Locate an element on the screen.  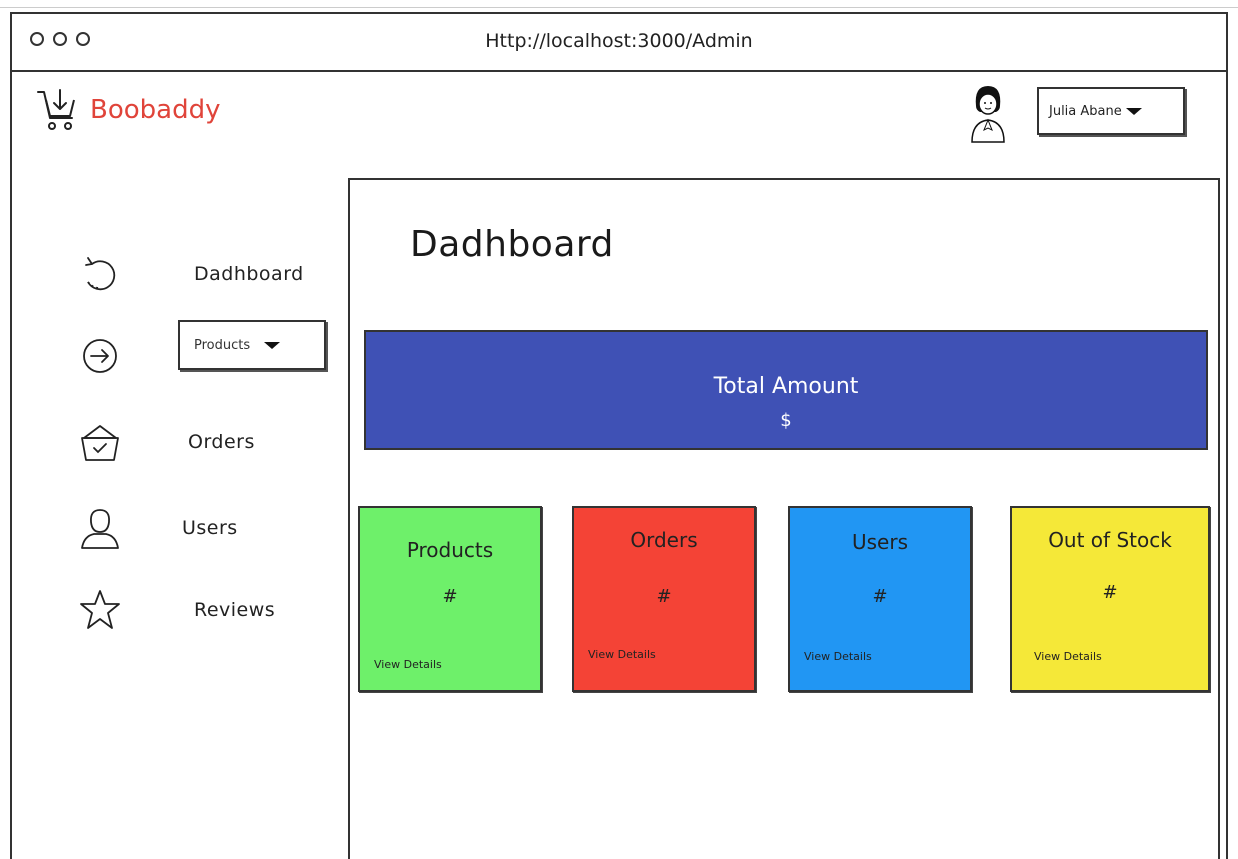
sidebar-item-label: Orders is located at coordinates (221, 442).